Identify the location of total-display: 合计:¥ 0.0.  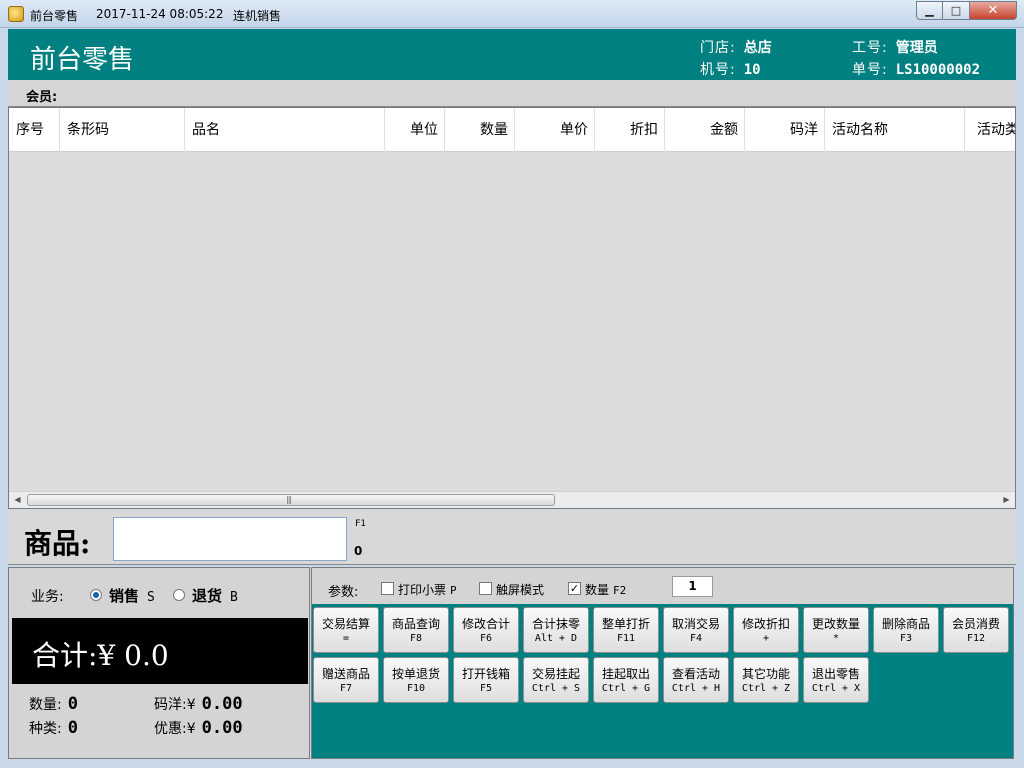
(160, 651).